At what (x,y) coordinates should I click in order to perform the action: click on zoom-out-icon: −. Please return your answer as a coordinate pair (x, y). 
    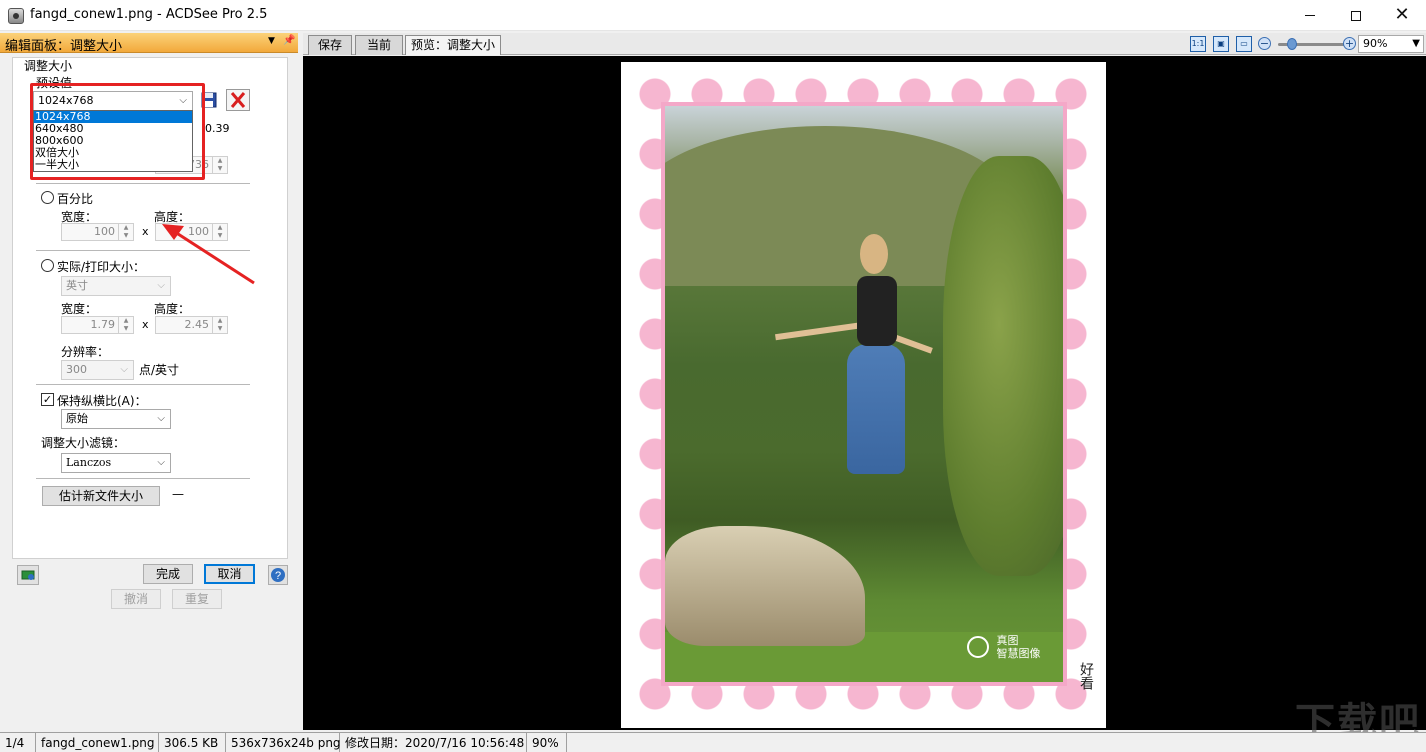
    Looking at the image, I should click on (1264, 43).